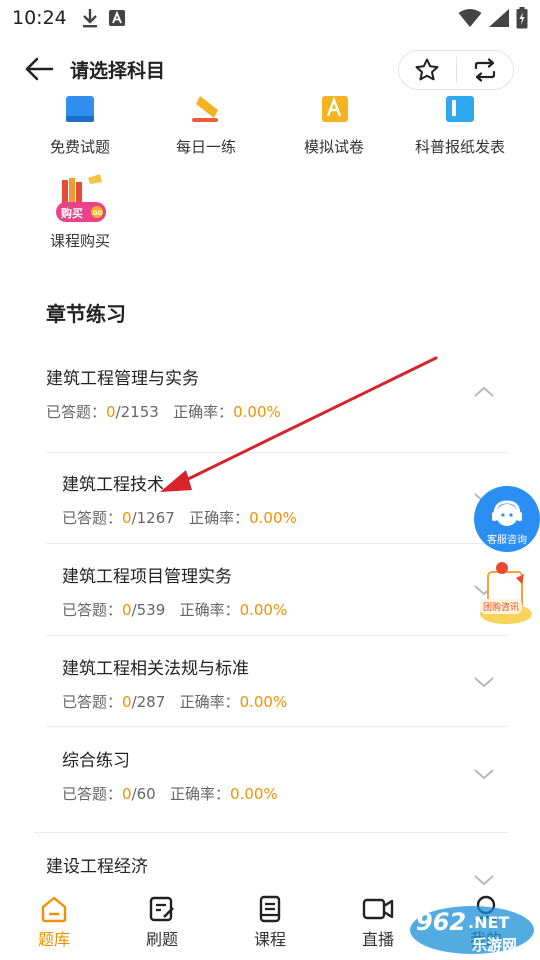  I want to click on page-title: 请选择科目, so click(118, 71).